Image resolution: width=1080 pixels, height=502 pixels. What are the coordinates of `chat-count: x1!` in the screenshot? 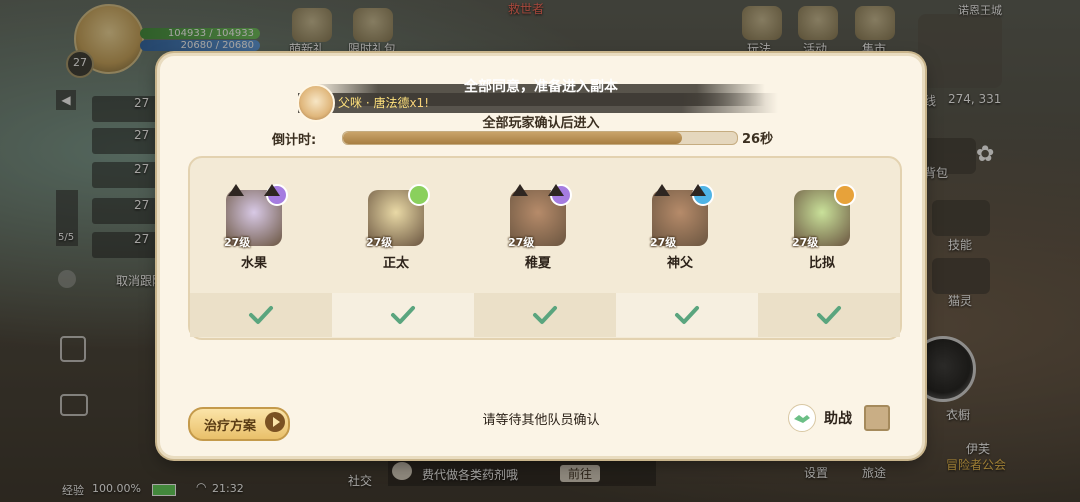 It's located at (419, 103).